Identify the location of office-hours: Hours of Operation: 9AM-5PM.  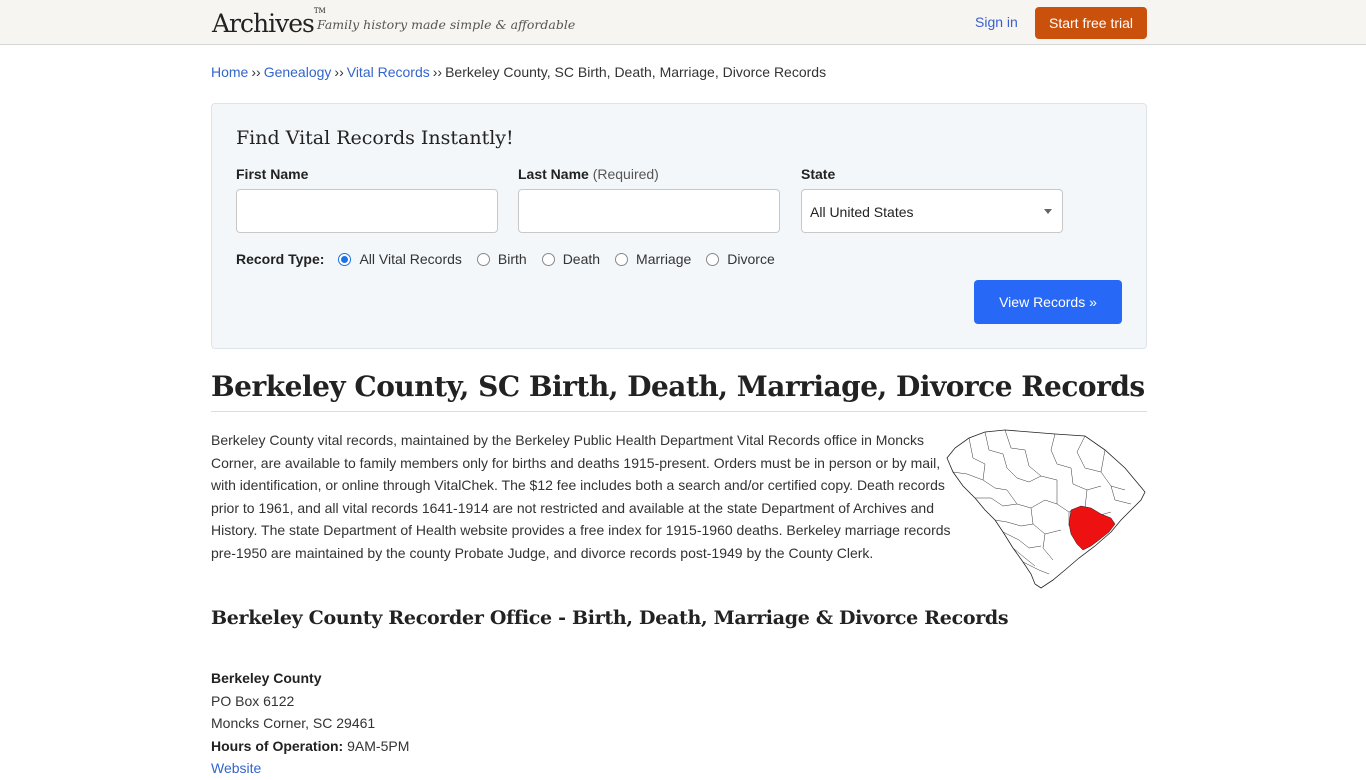
(310, 746).